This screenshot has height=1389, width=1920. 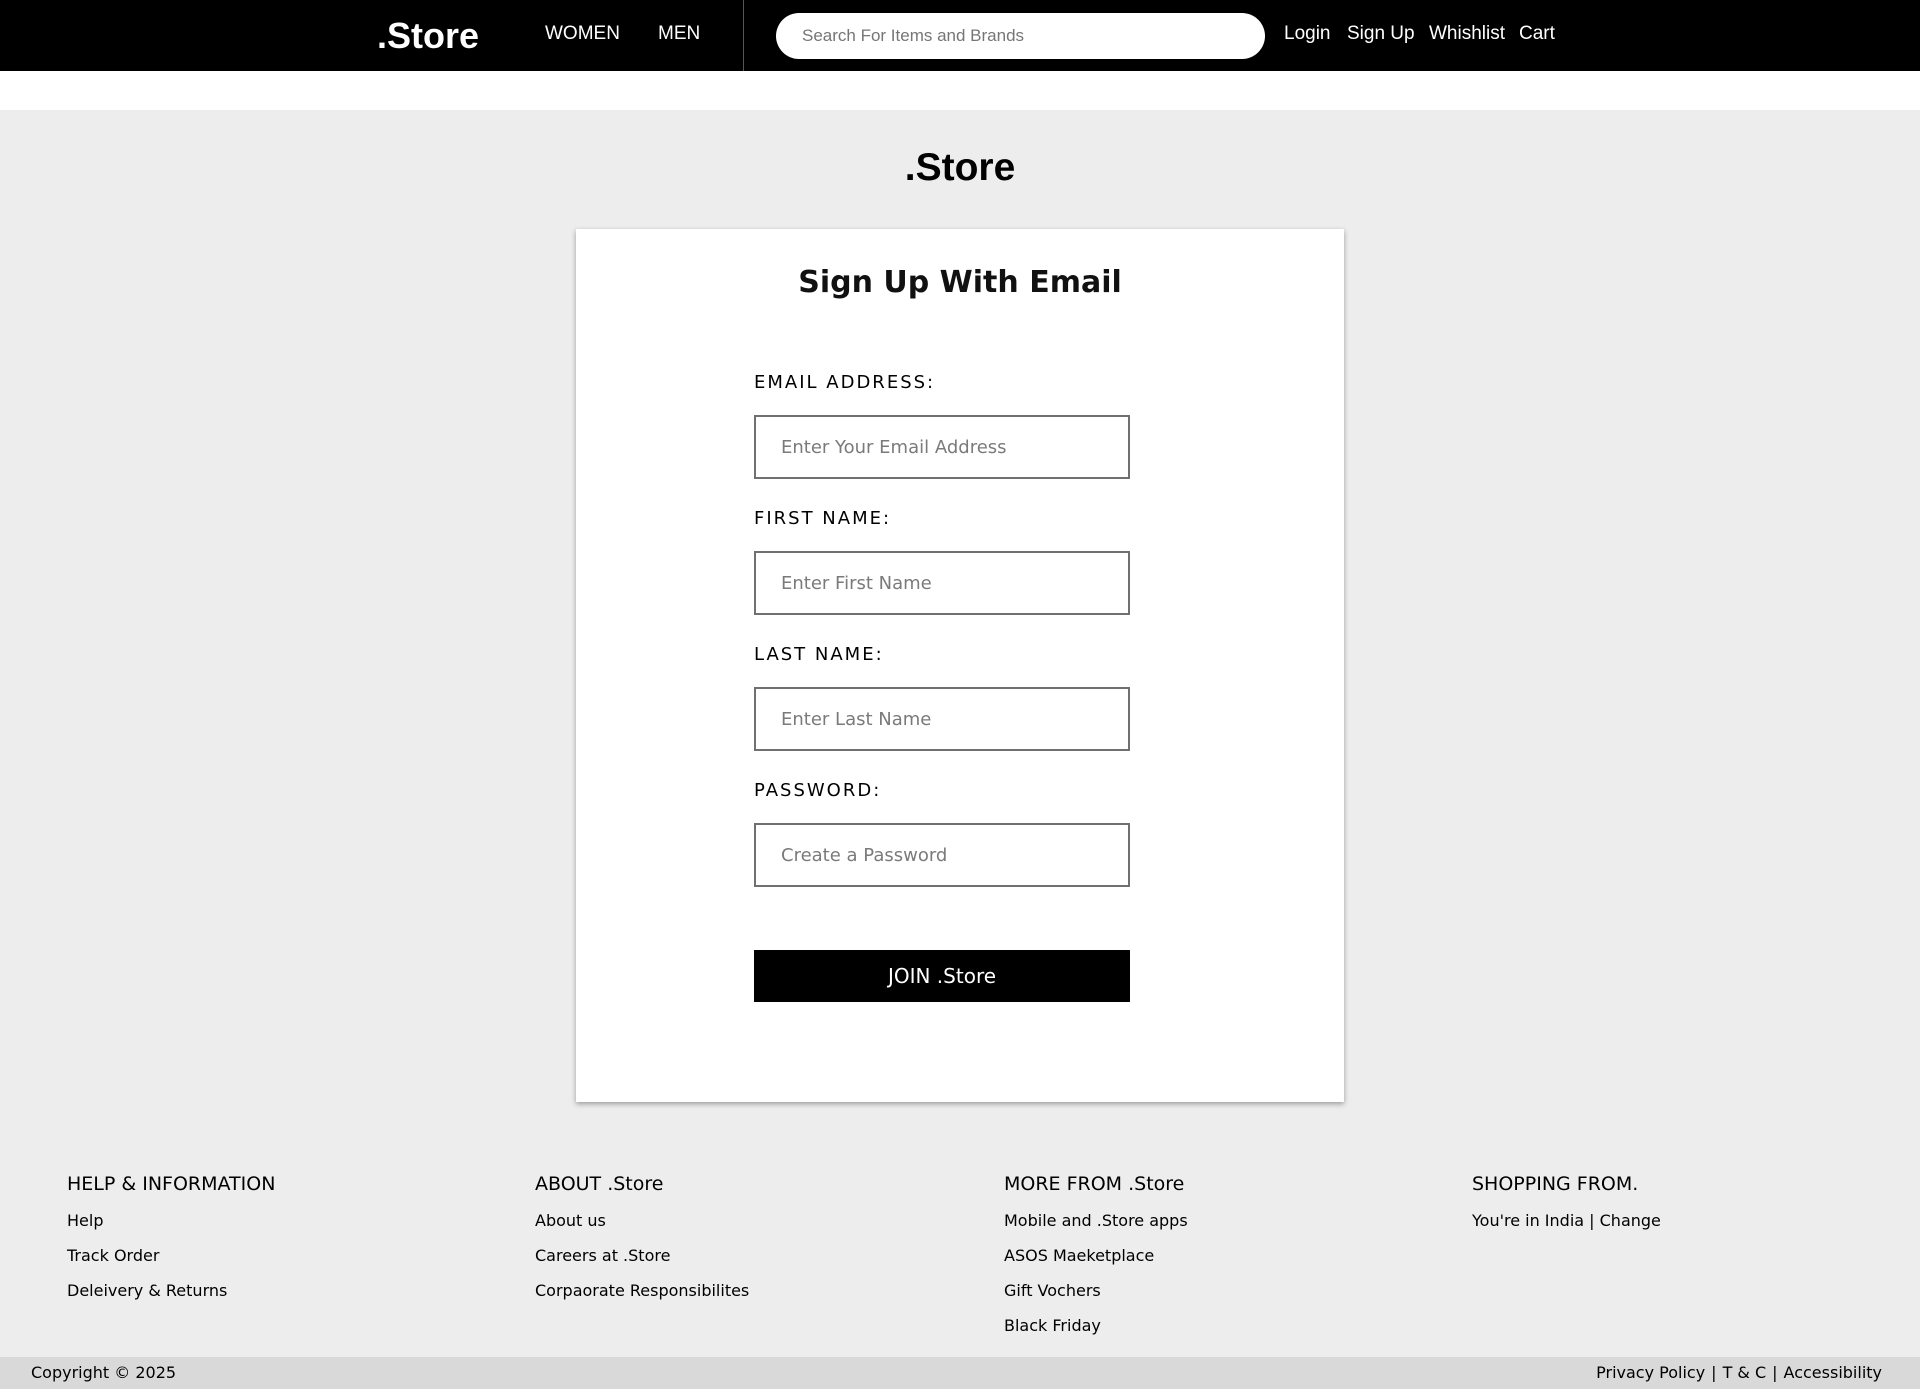 What do you see at coordinates (823, 518) in the screenshot?
I see `first-name-label: FIRST NAME:` at bounding box center [823, 518].